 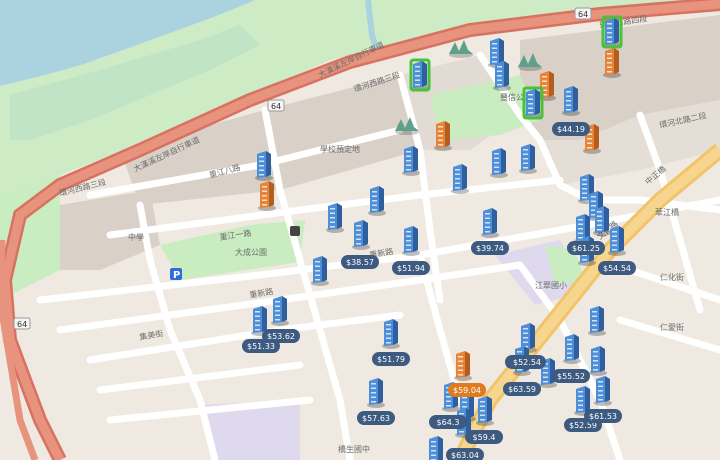 What do you see at coordinates (295, 231) in the screenshot?
I see `bus-icon` at bounding box center [295, 231].